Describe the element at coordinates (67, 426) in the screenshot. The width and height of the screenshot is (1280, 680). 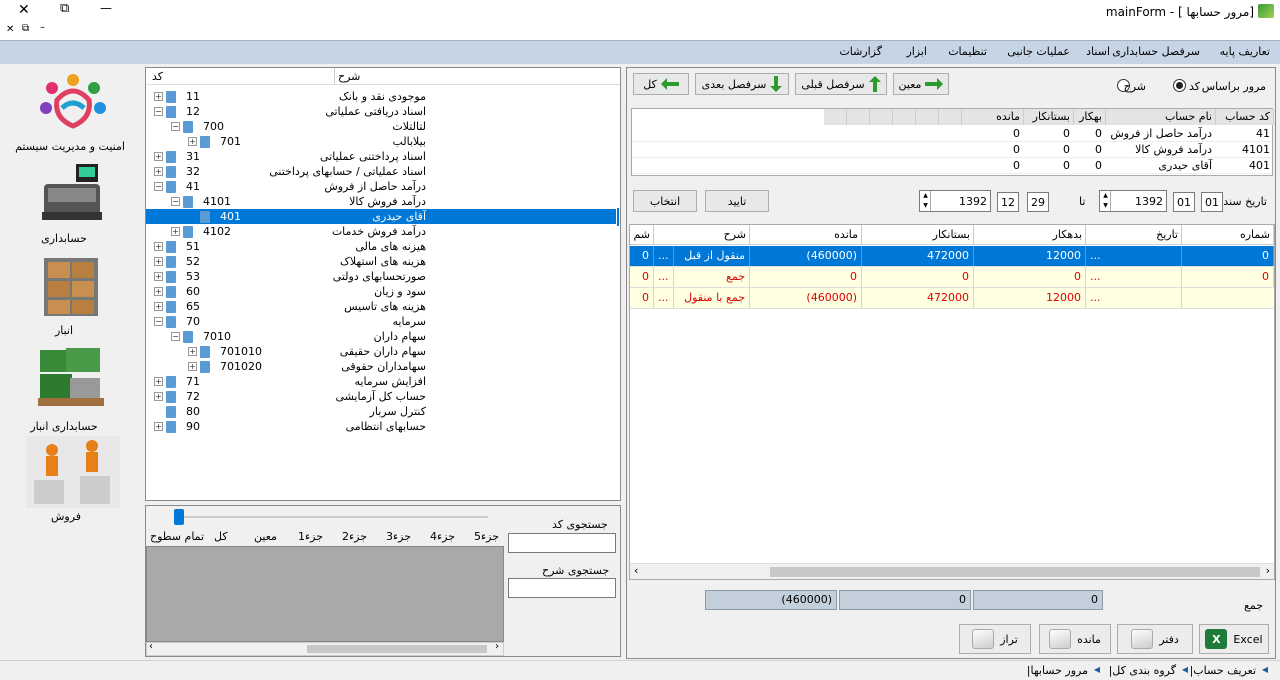
I see `sidebar-label-warehouse-accounting: حسابداری انبار` at that location.